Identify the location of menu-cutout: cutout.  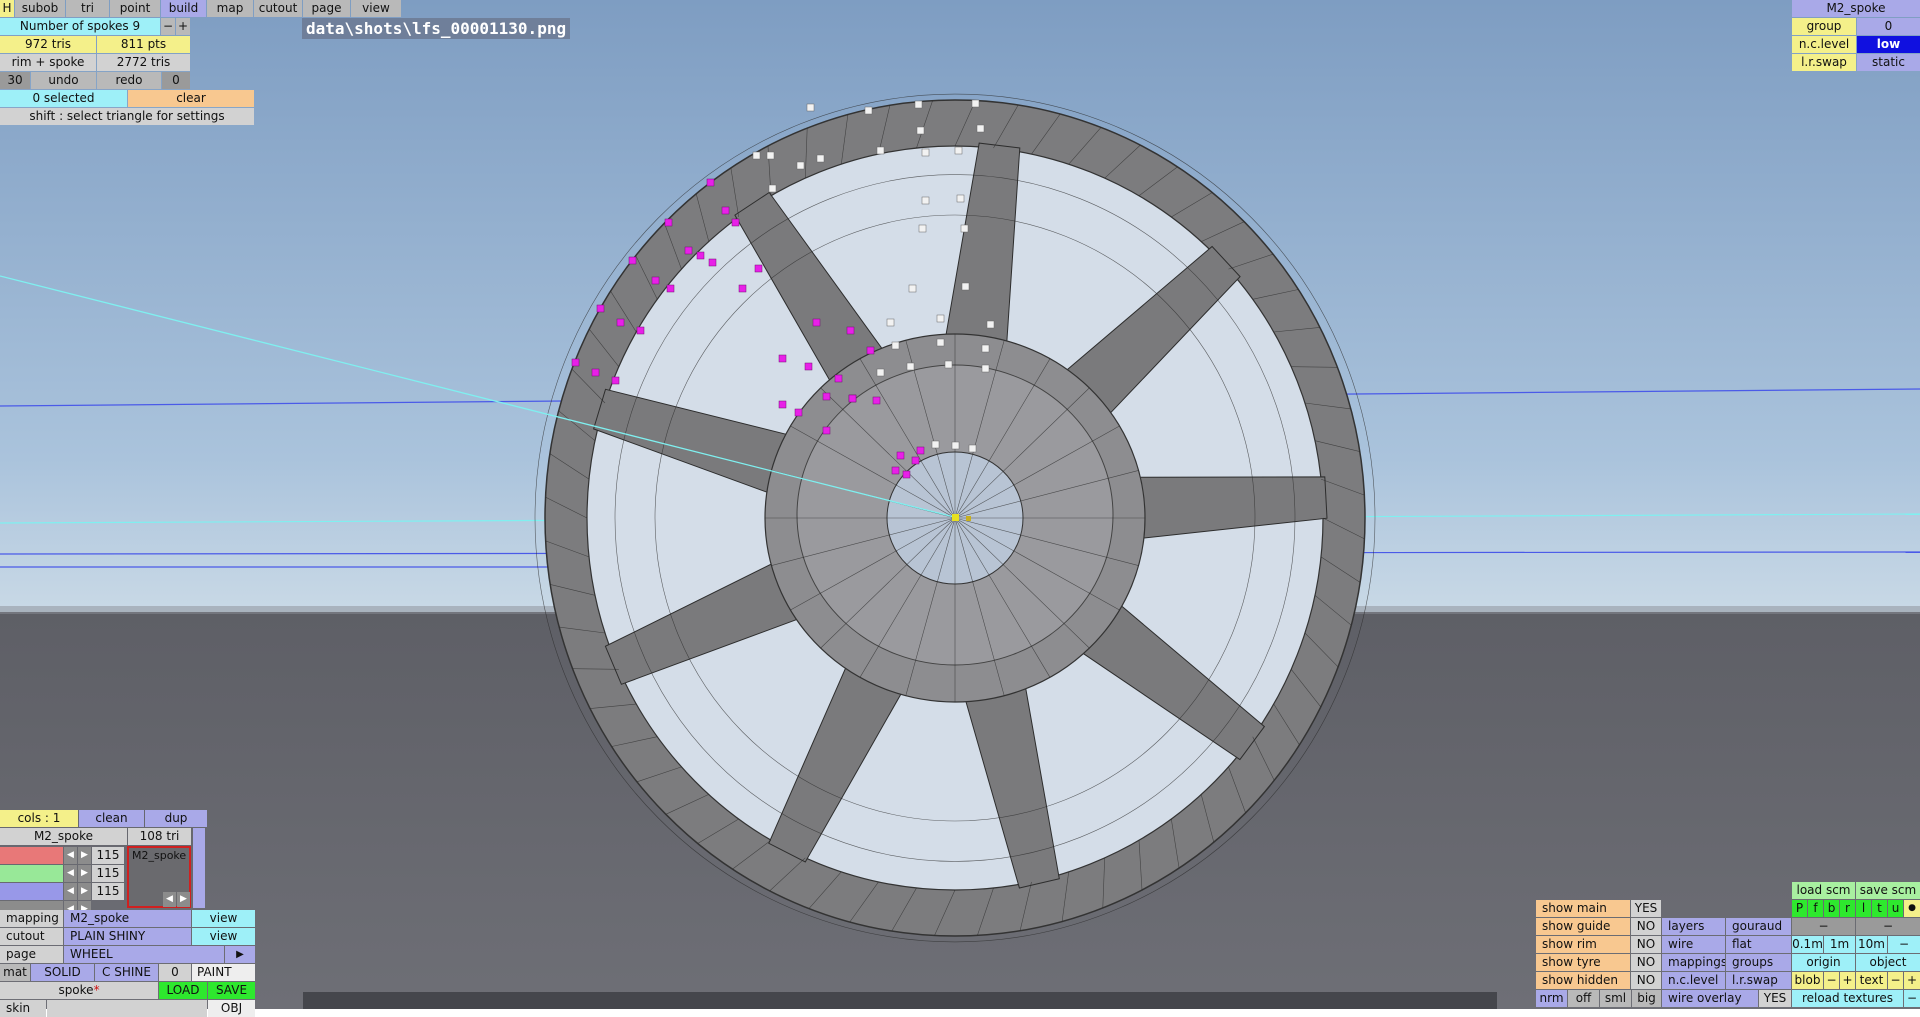
(278, 8).